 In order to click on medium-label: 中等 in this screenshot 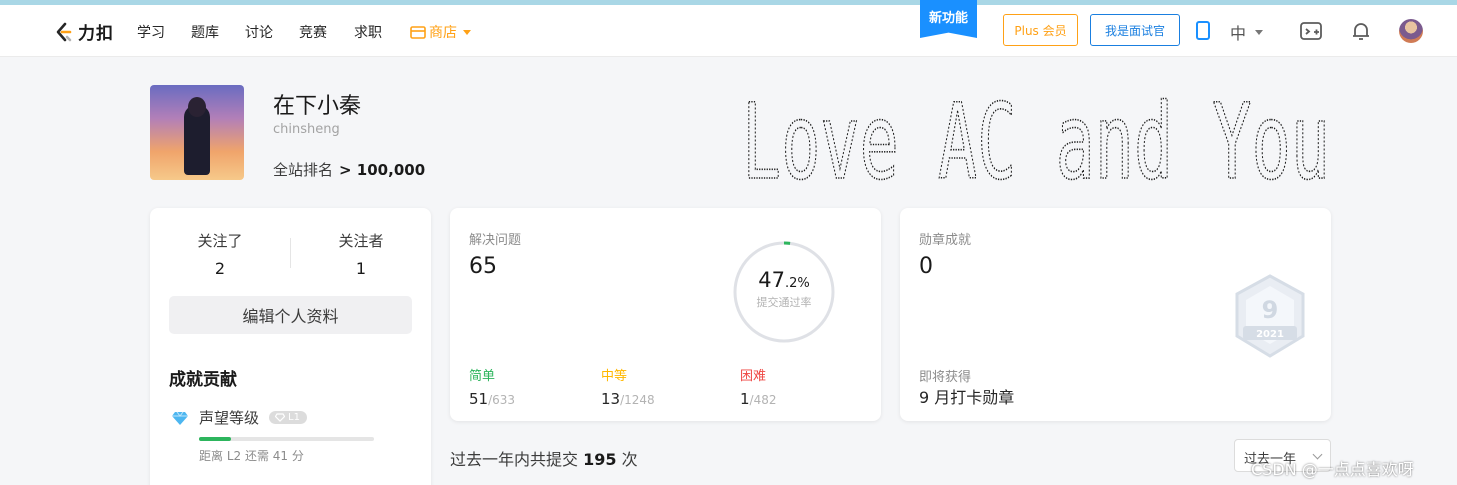, I will do `click(614, 376)`.